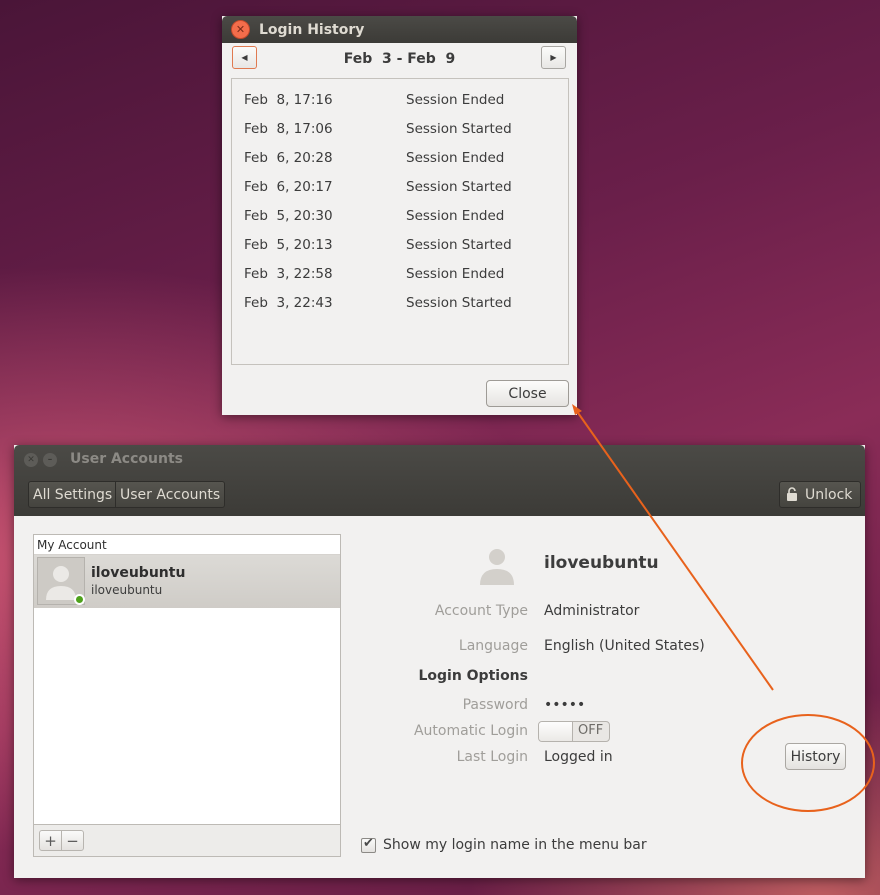  I want to click on list-item: Feb 5, 20:13 Session Started, so click(400, 244).